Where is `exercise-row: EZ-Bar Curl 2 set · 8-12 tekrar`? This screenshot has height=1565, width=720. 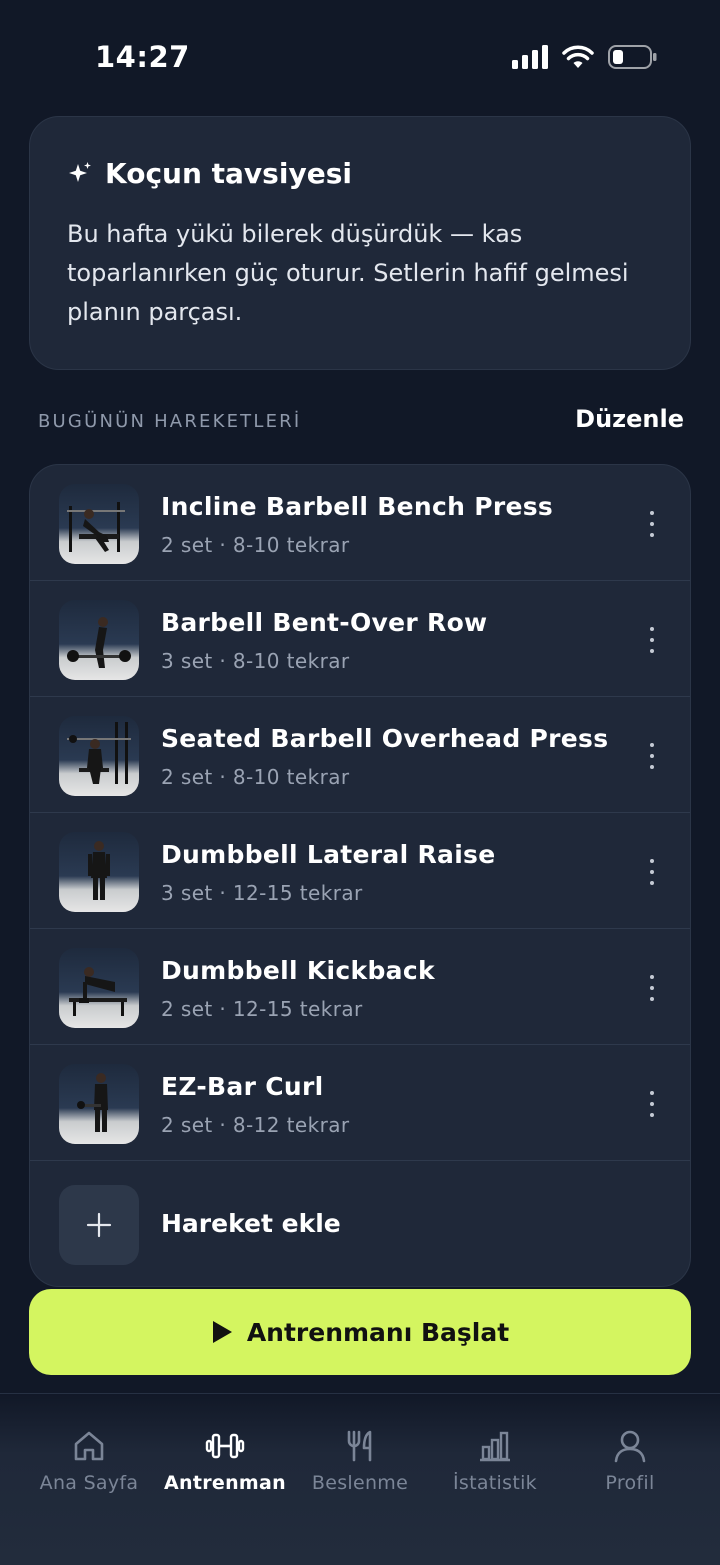
exercise-row: EZ-Bar Curl 2 set · 8-12 tekrar is located at coordinates (360, 1103).